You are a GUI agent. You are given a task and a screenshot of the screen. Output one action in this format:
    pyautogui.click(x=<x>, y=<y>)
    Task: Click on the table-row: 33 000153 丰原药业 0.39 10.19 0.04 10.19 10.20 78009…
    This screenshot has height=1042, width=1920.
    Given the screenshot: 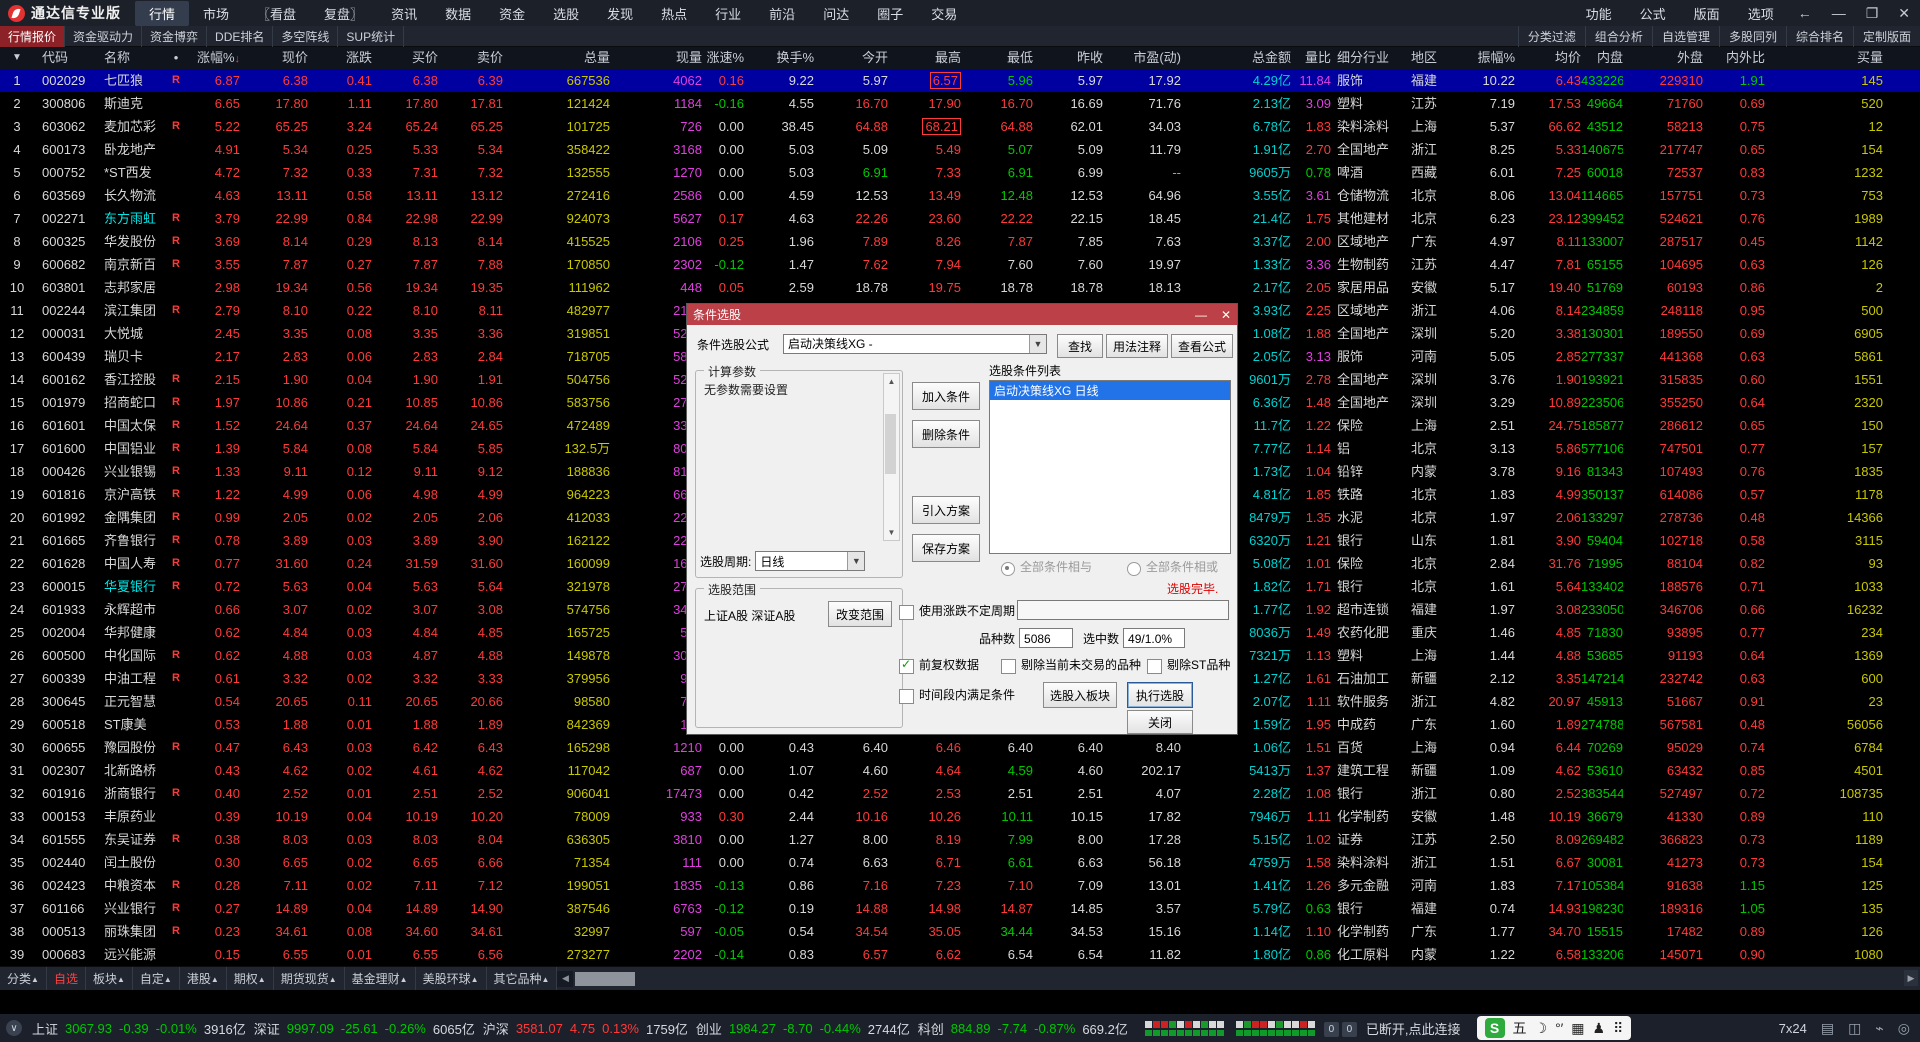 What is the action you would take?
    pyautogui.click(x=960, y=816)
    